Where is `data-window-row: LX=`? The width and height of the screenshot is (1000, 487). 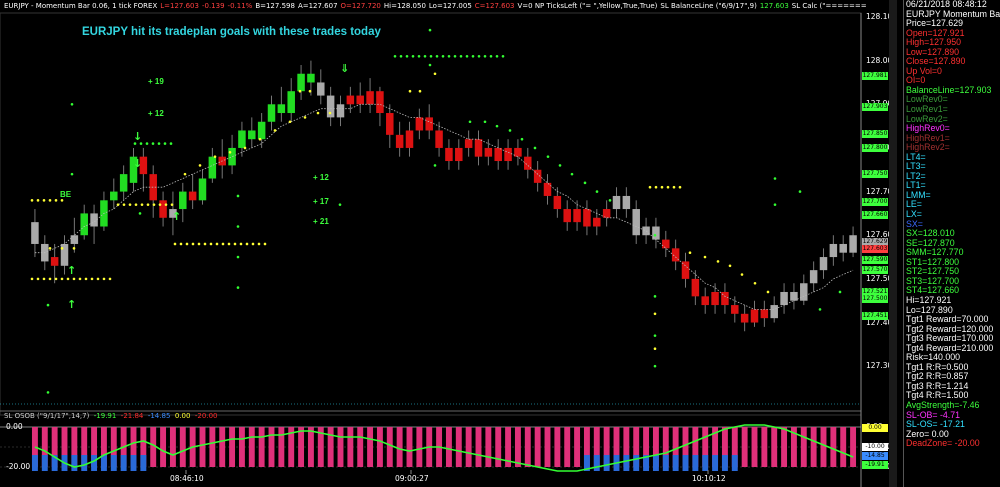 data-window-row: LX= is located at coordinates (914, 215).